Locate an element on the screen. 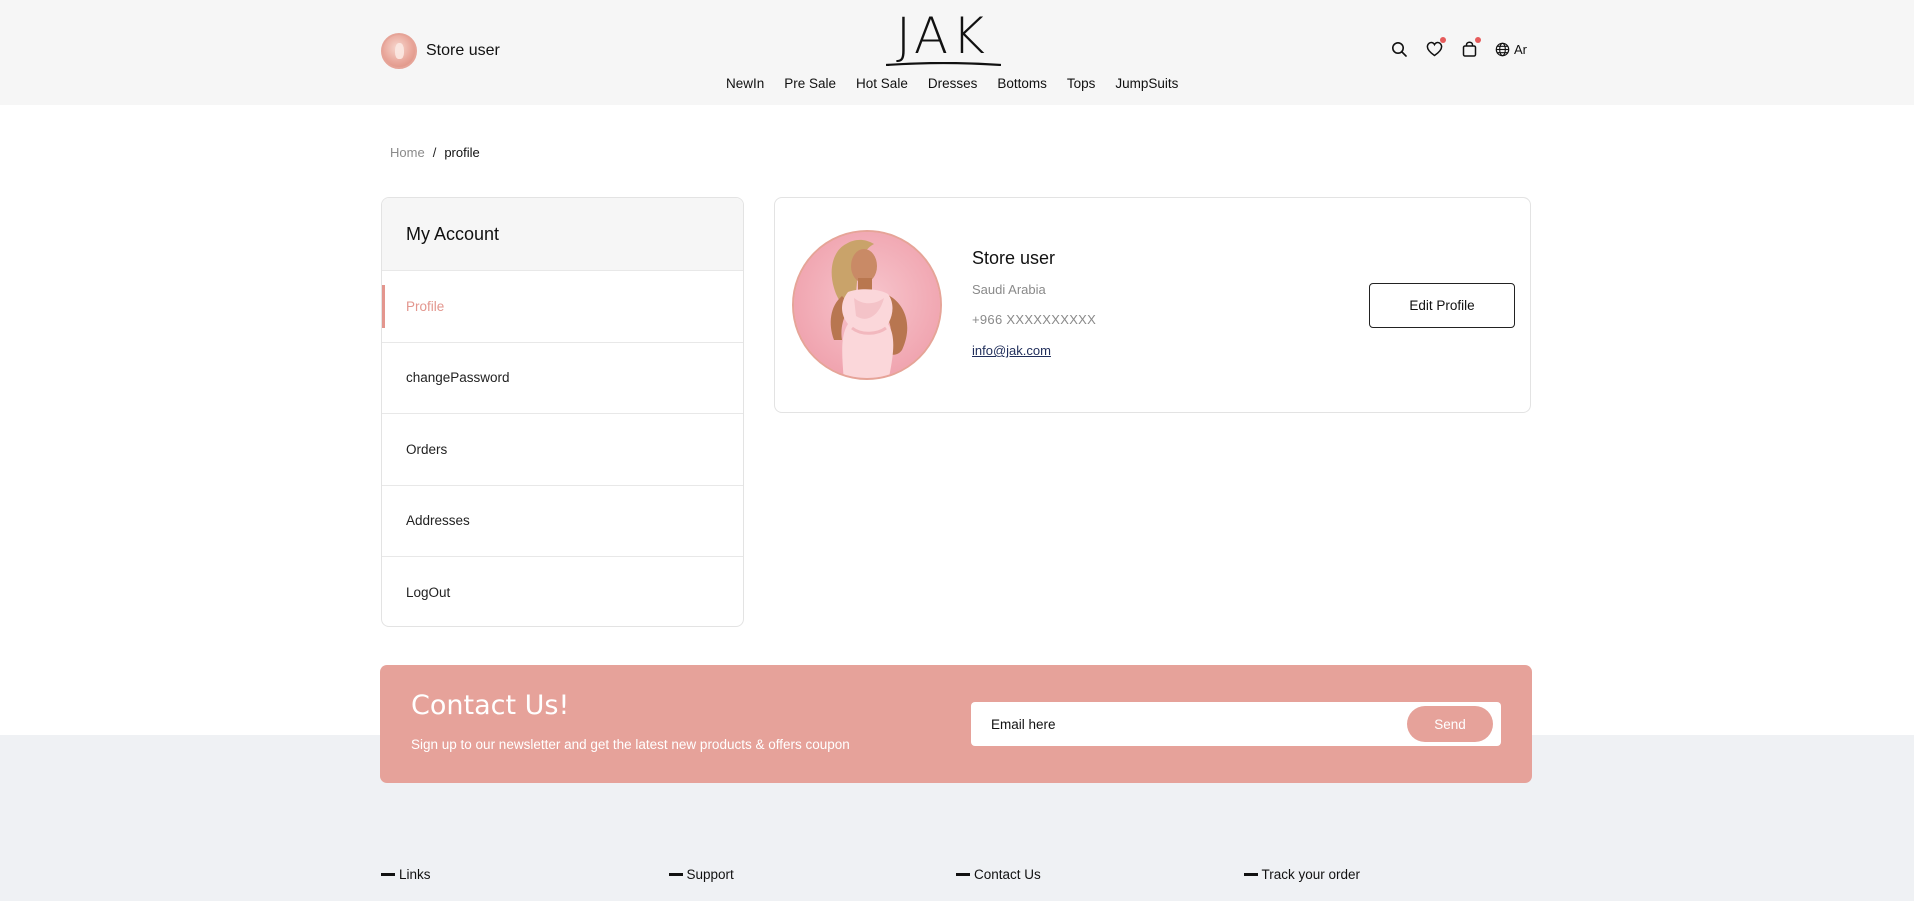 The image size is (1914, 901). newsletter-form: Send is located at coordinates (1236, 724).